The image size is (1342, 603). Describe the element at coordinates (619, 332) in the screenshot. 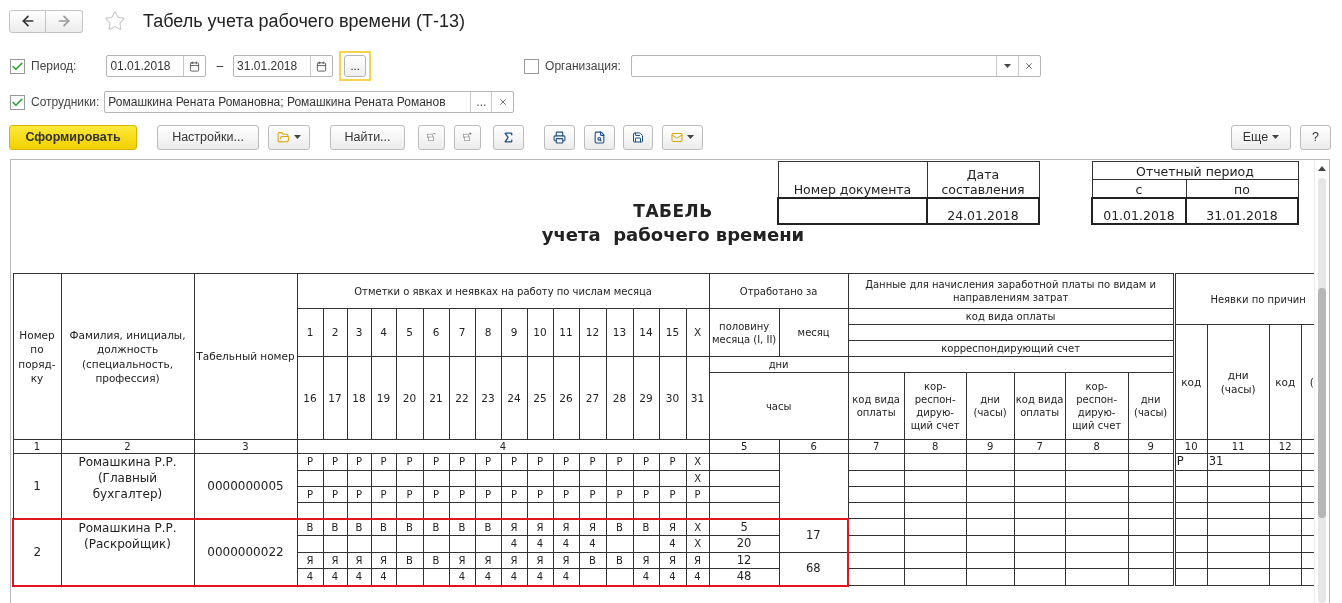

I see `header-cell: 13` at that location.